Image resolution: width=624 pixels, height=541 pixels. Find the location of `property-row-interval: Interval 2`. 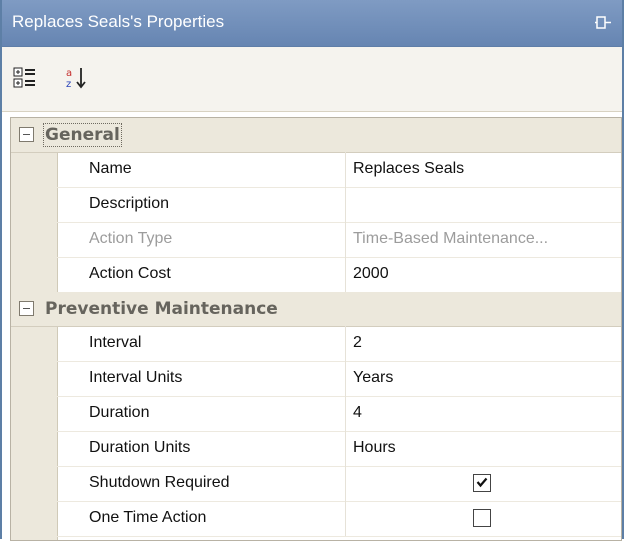

property-row-interval: Interval 2 is located at coordinates (339, 344).